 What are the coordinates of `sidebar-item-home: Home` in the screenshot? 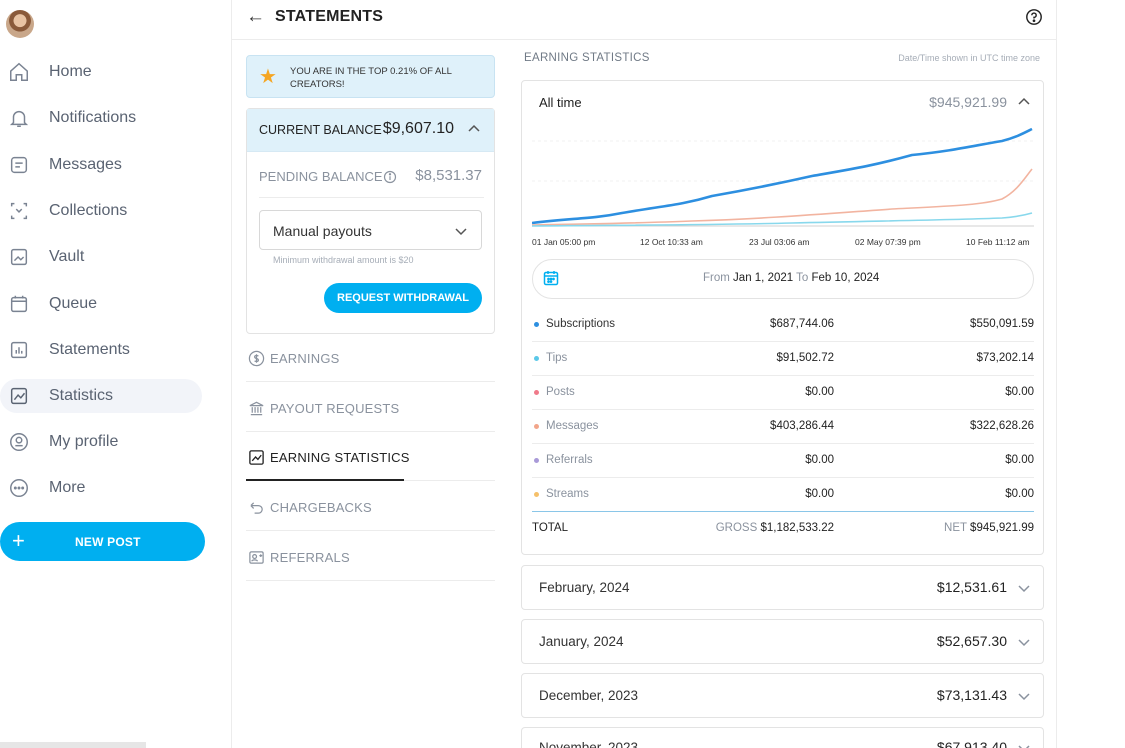 It's located at (101, 72).